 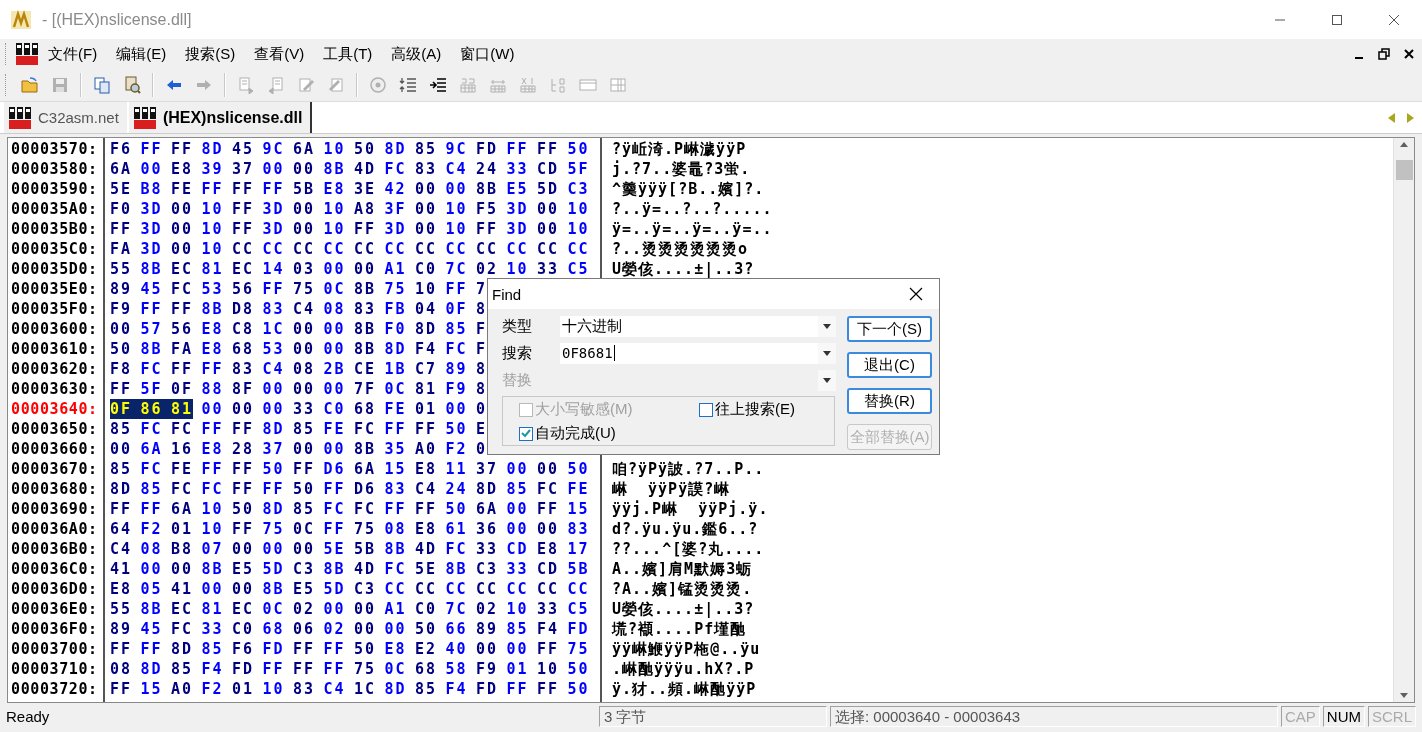 I want to click on hex-byte: 4D, so click(x=369, y=569).